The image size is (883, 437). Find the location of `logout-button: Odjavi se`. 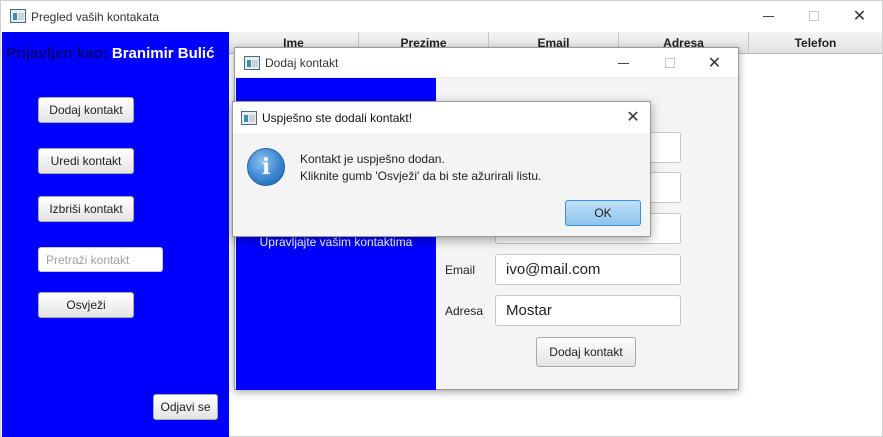

logout-button: Odjavi se is located at coordinates (185, 407).